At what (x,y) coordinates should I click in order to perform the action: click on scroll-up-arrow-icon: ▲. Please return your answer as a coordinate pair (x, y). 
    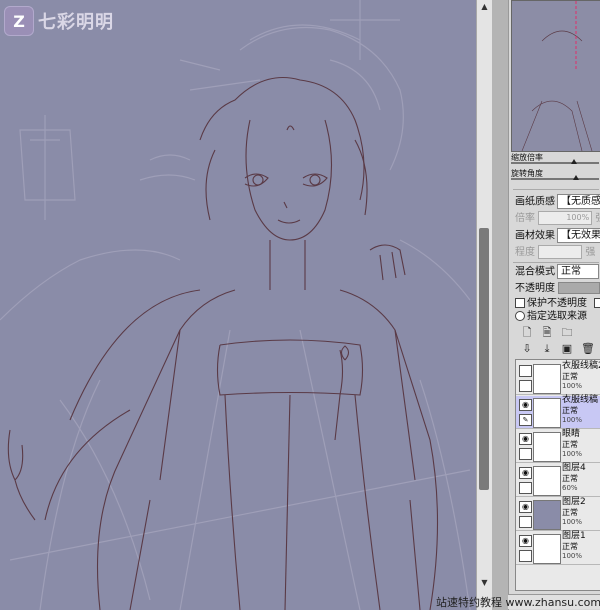
    Looking at the image, I should click on (484, 7).